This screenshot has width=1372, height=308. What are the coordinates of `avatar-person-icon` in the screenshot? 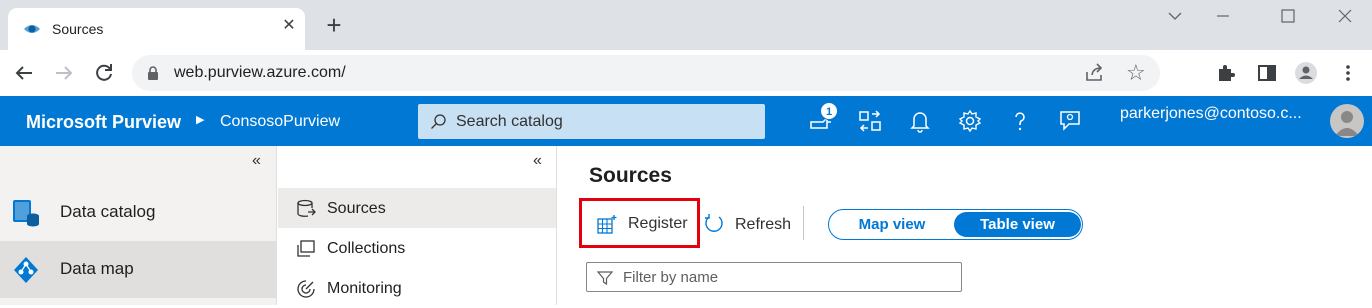 It's located at (1347, 123).